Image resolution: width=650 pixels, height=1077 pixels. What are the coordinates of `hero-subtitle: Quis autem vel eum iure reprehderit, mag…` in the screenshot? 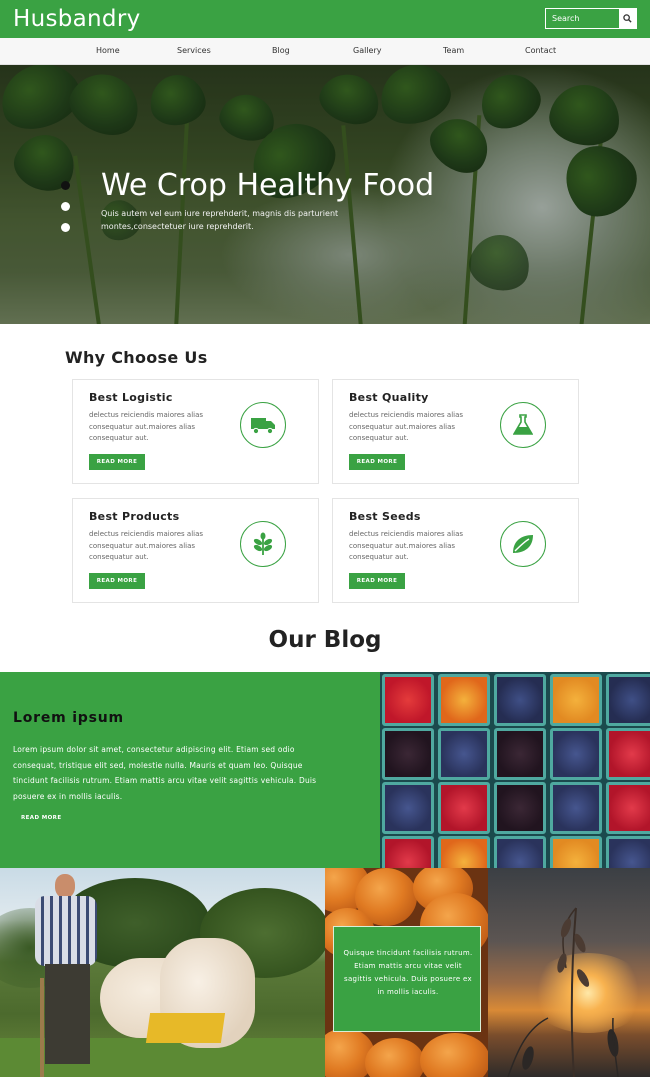 It's located at (220, 220).